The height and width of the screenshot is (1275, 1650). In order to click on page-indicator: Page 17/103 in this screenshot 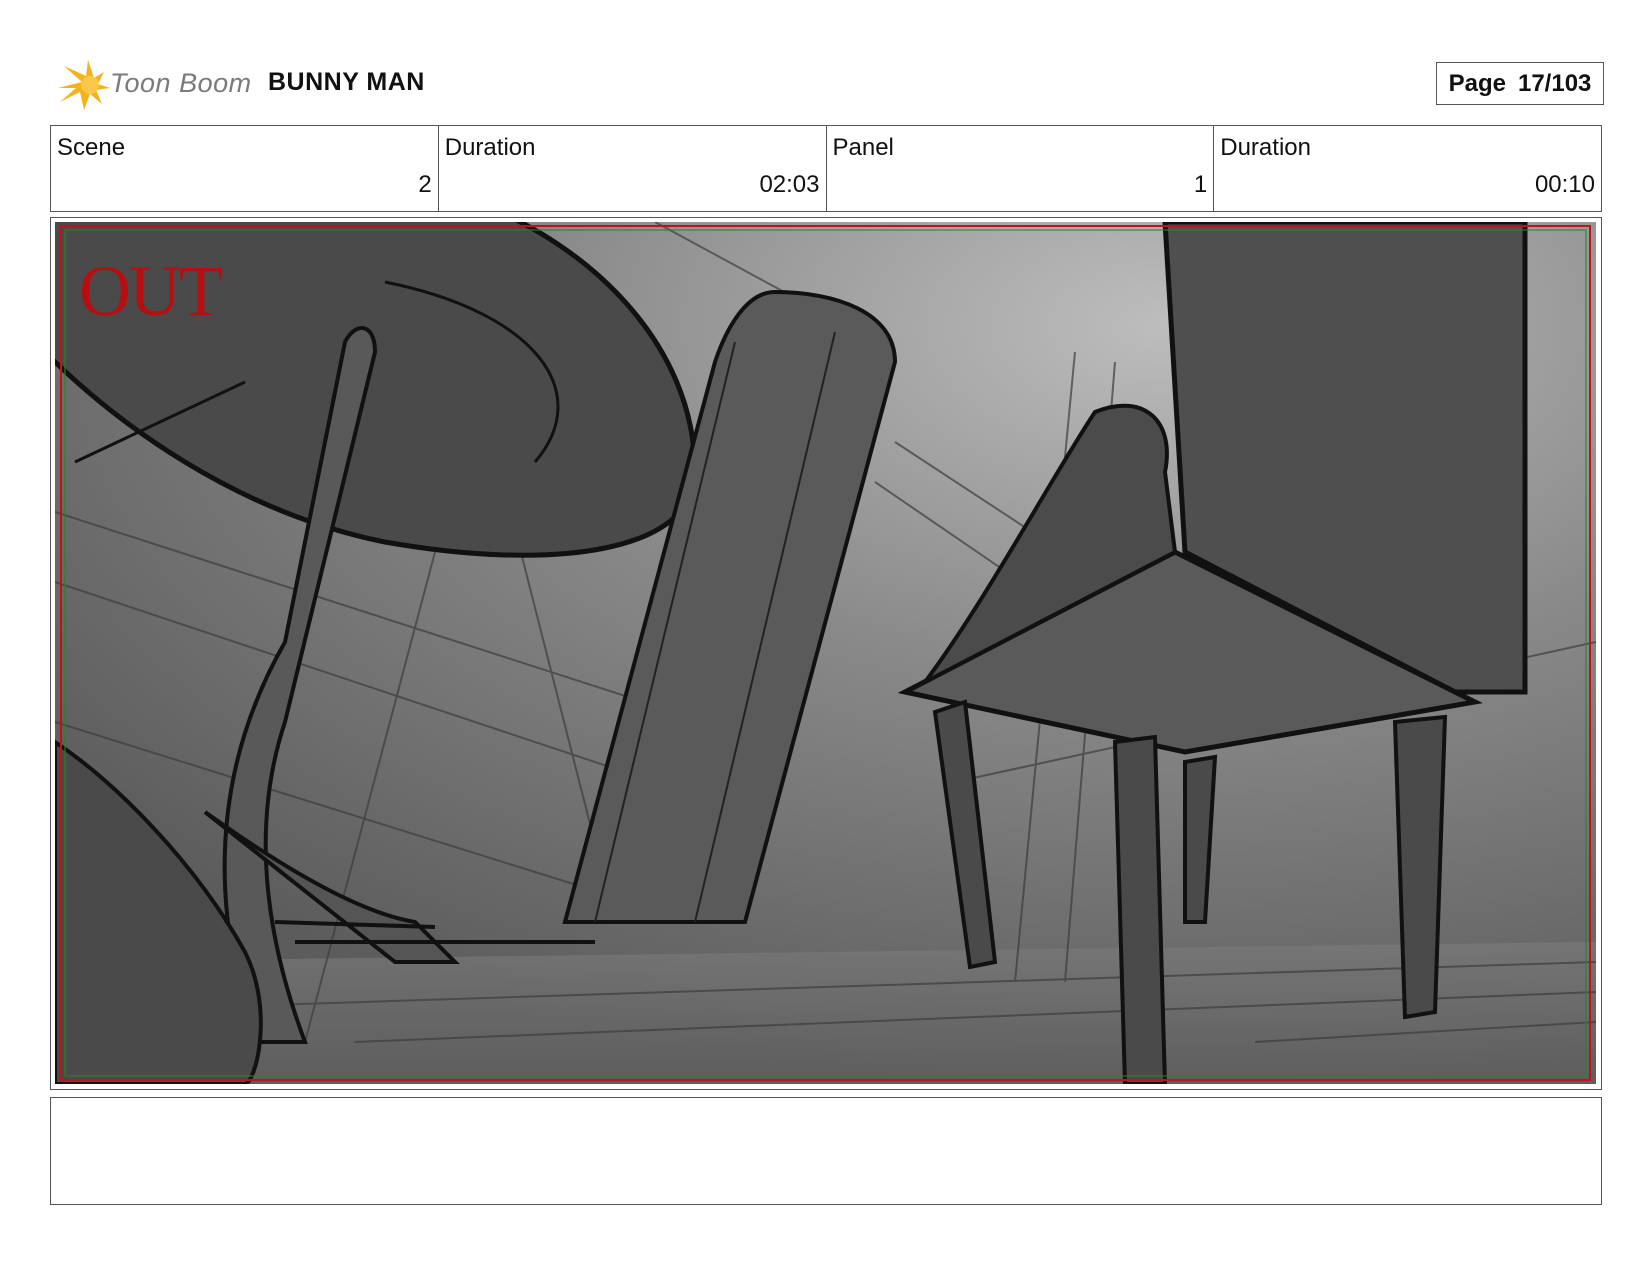, I will do `click(1520, 83)`.